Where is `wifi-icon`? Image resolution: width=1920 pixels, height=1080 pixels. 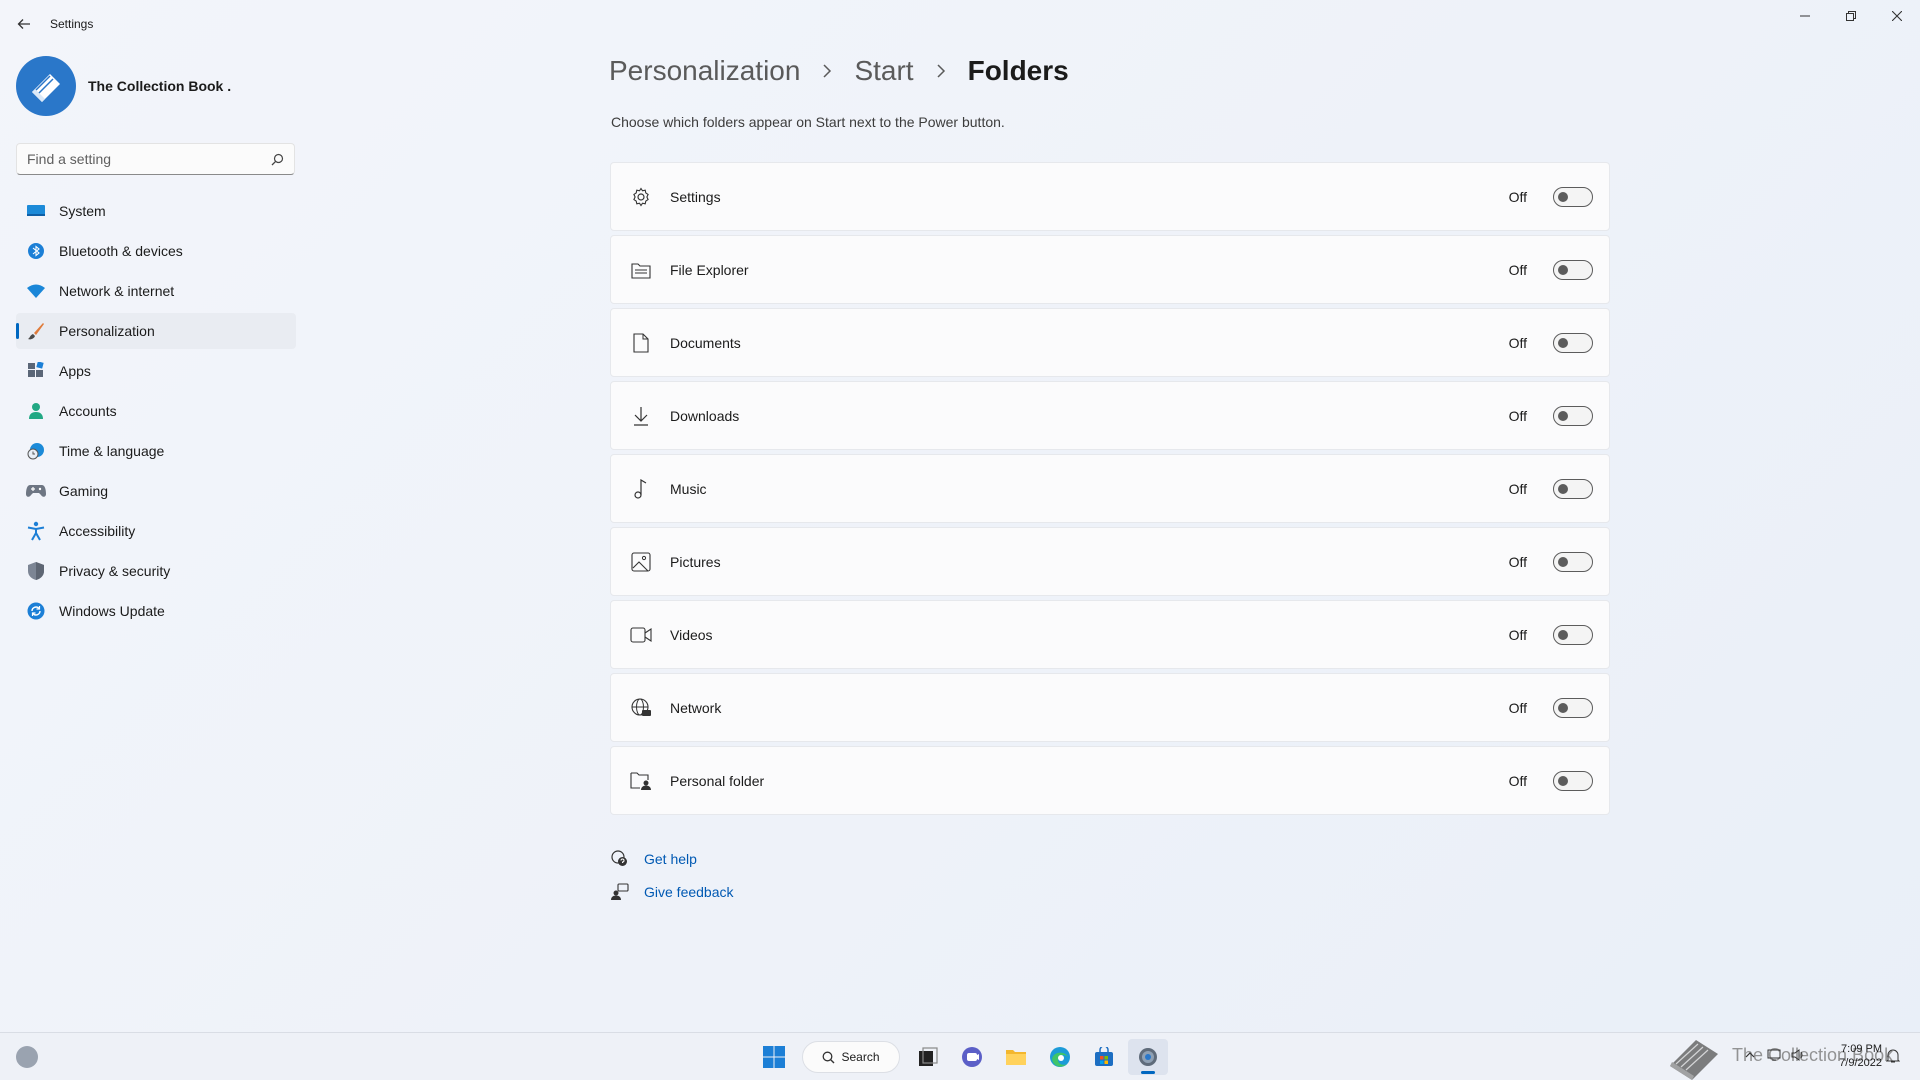 wifi-icon is located at coordinates (36, 291).